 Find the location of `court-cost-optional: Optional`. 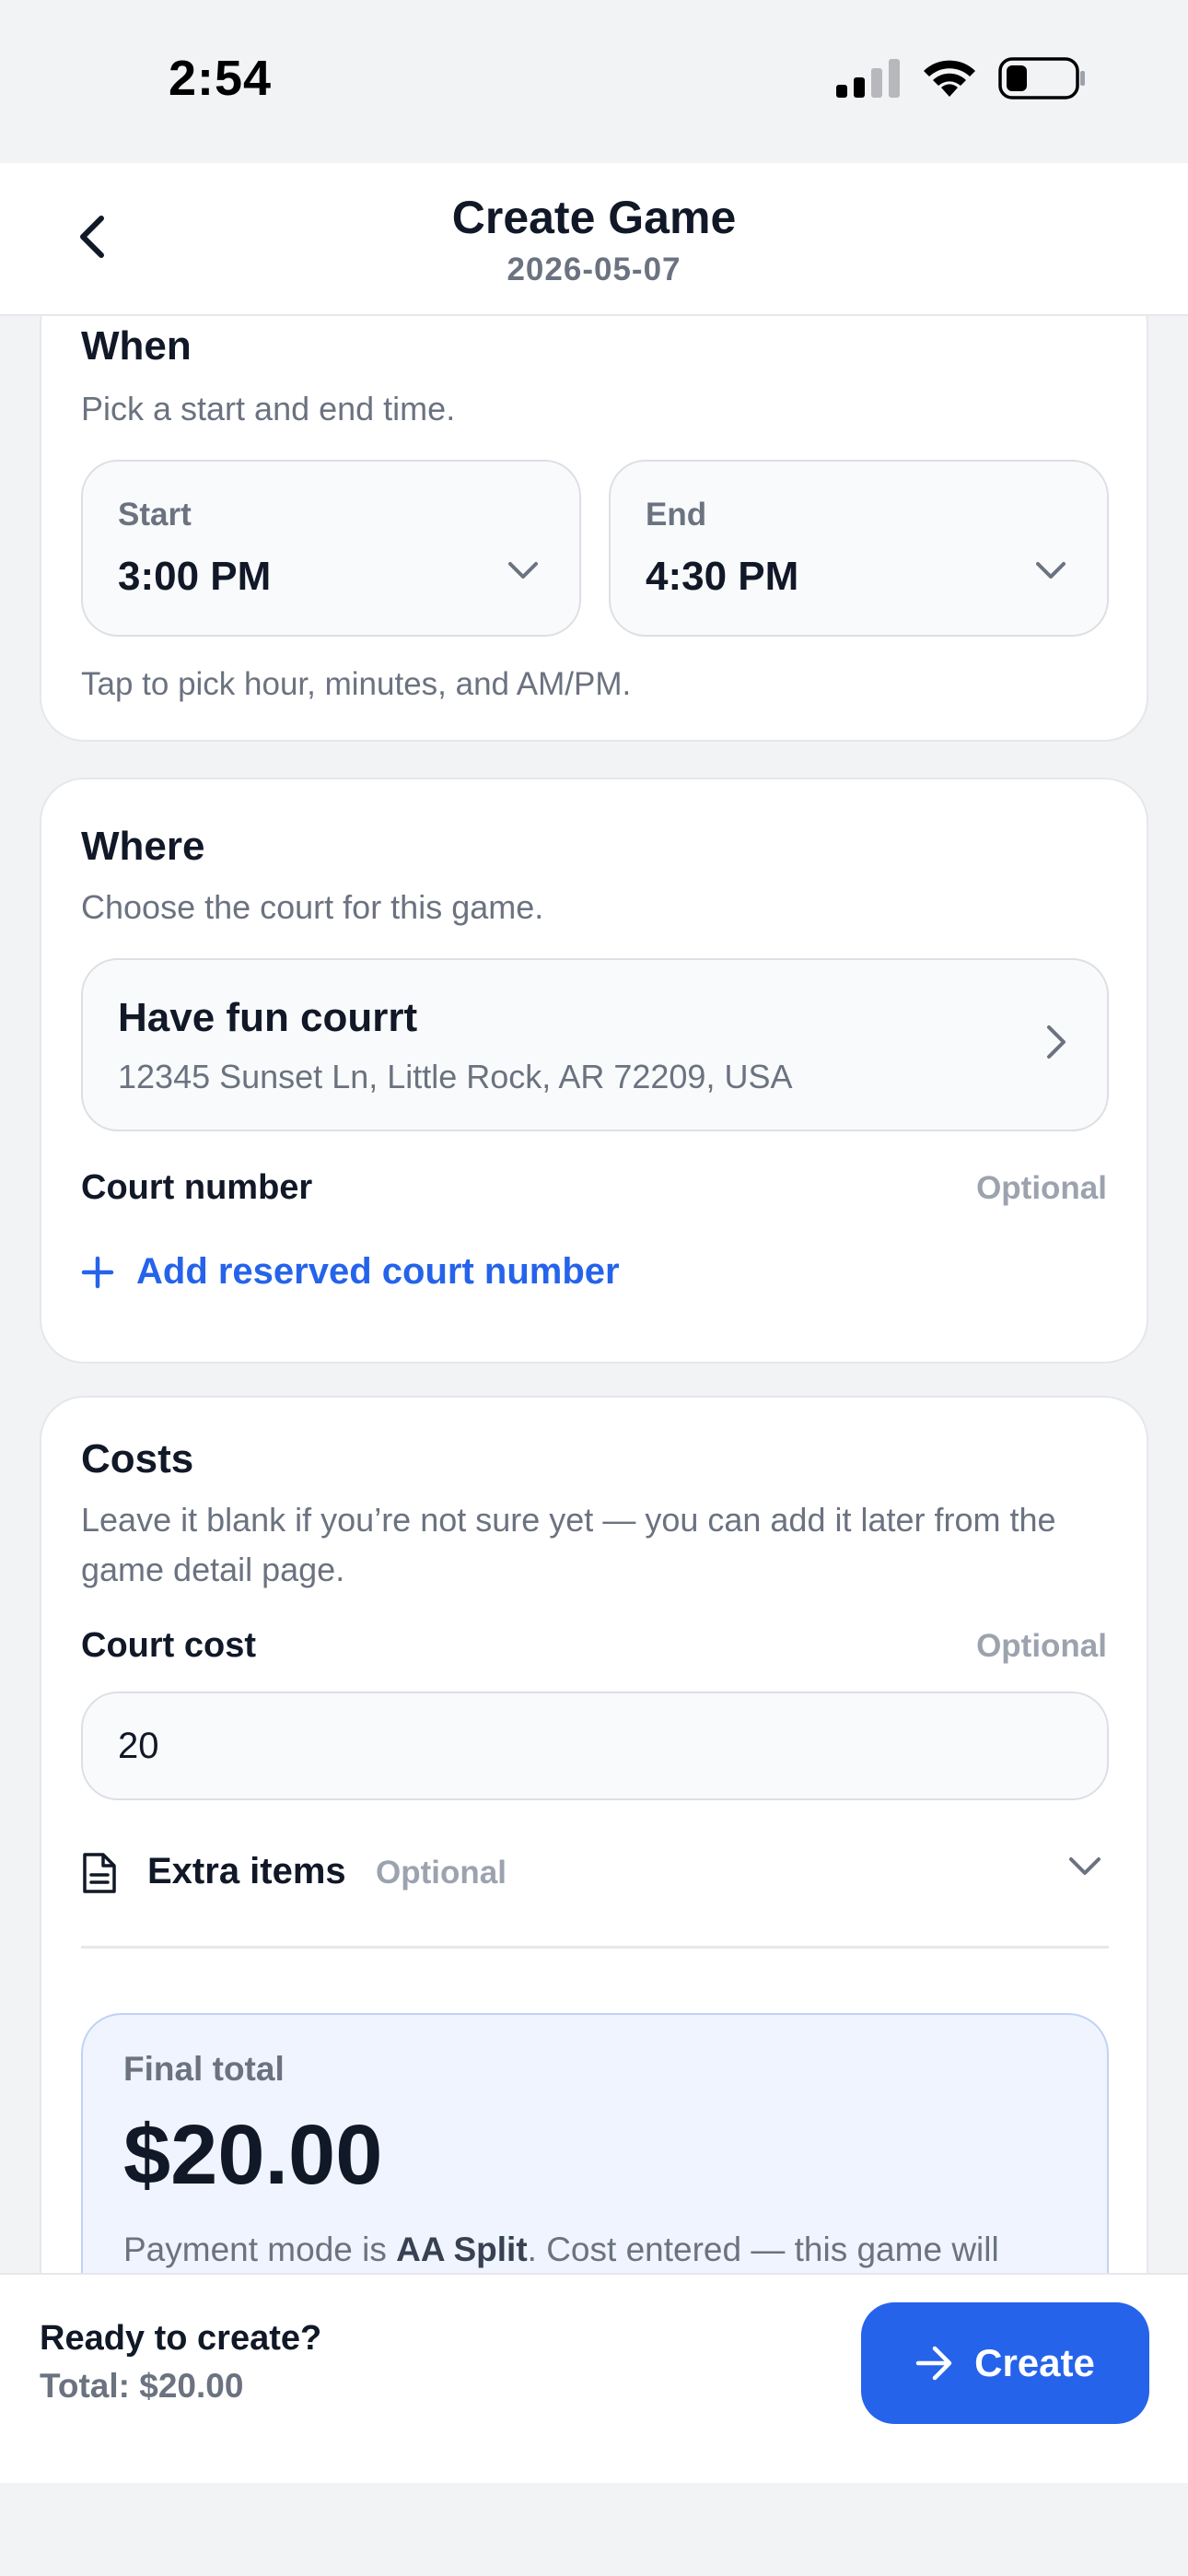

court-cost-optional: Optional is located at coordinates (1041, 1646).